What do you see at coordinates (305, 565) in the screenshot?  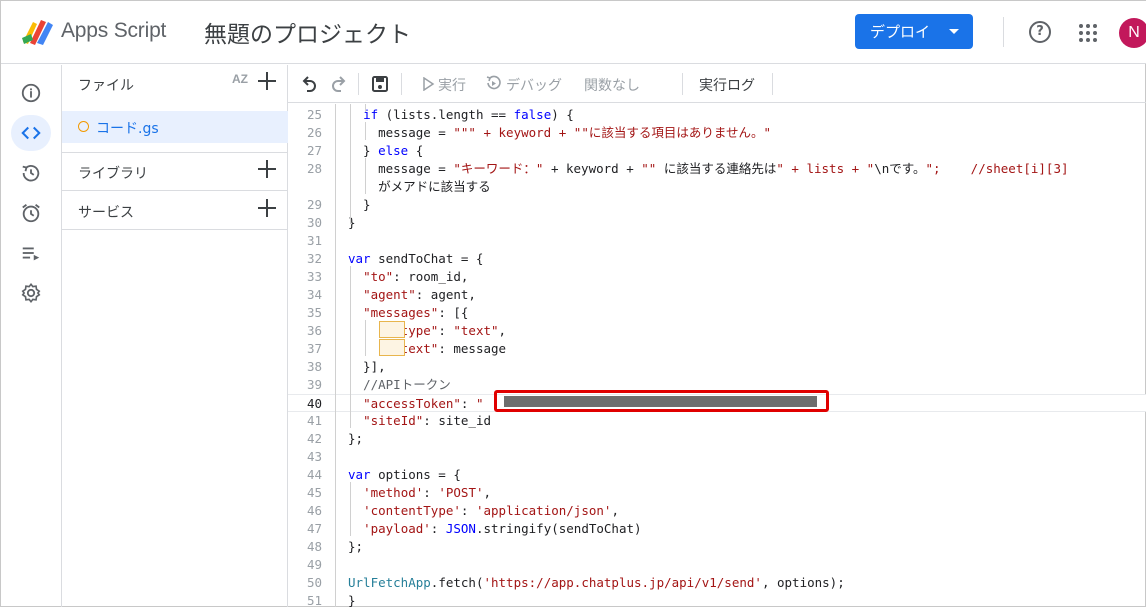 I see `line-number: 49` at bounding box center [305, 565].